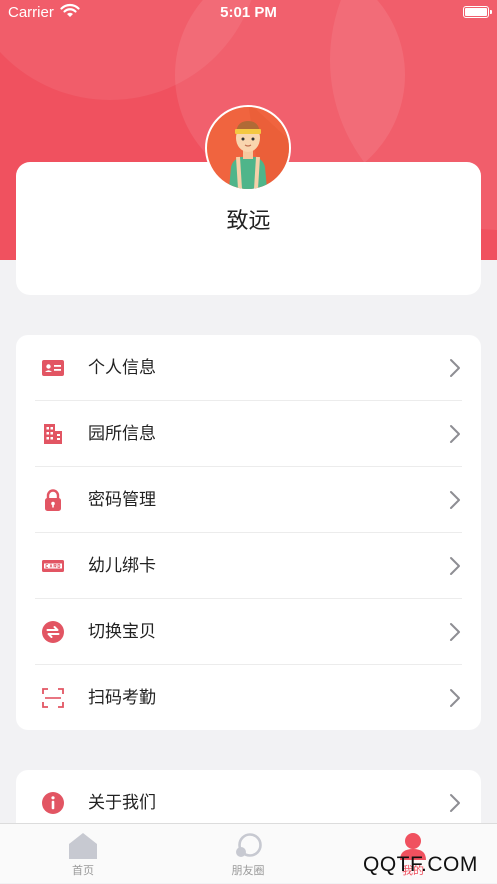  I want to click on status-bar: Carrier 5:01 PM, so click(248, 13).